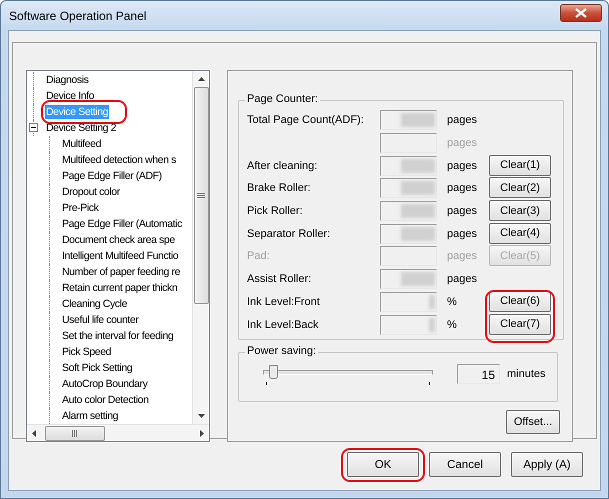 The image size is (609, 499). Describe the element at coordinates (77, 15) in the screenshot. I see `window-title: Software Operation Panel` at that location.